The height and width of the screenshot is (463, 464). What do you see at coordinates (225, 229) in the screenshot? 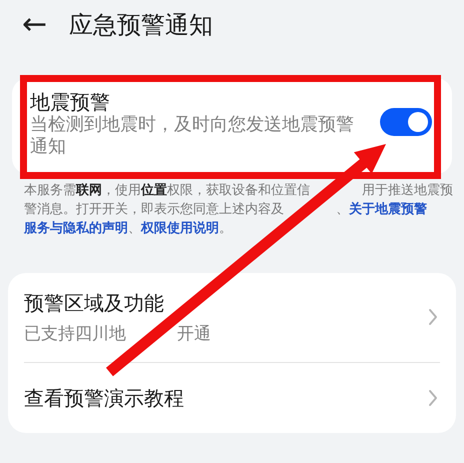
I see `notice-text: 。` at bounding box center [225, 229].